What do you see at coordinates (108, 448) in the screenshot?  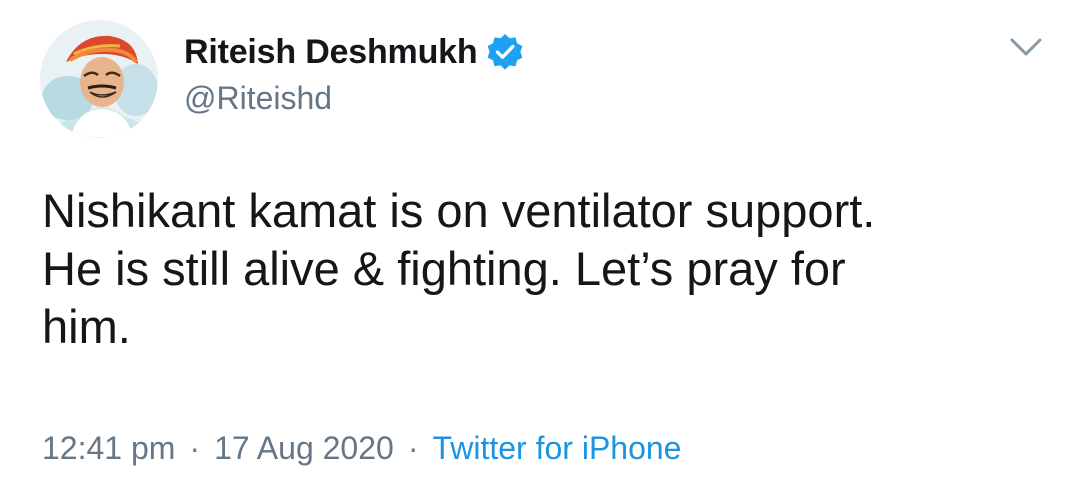 I see `tweet-time: 12:41 pm` at bounding box center [108, 448].